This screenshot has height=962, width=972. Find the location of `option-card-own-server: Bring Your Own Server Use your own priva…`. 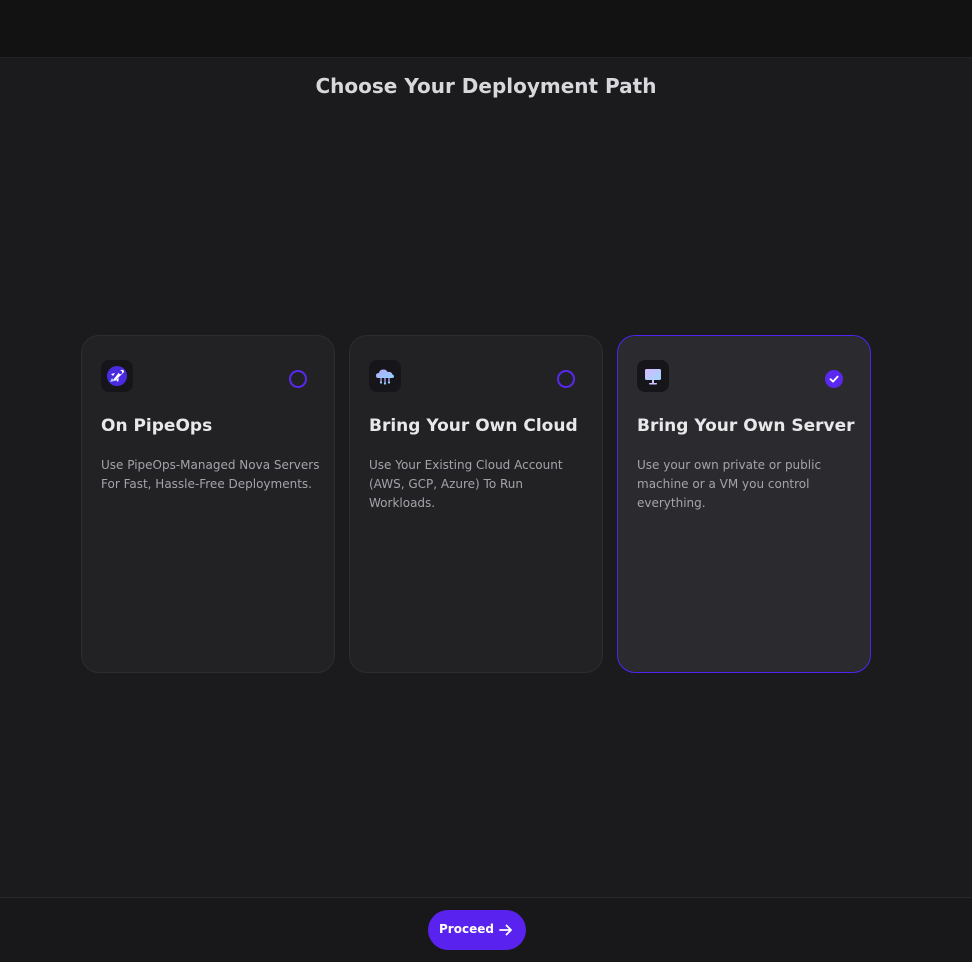

option-card-own-server: Bring Your Own Server Use your own priva… is located at coordinates (744, 504).